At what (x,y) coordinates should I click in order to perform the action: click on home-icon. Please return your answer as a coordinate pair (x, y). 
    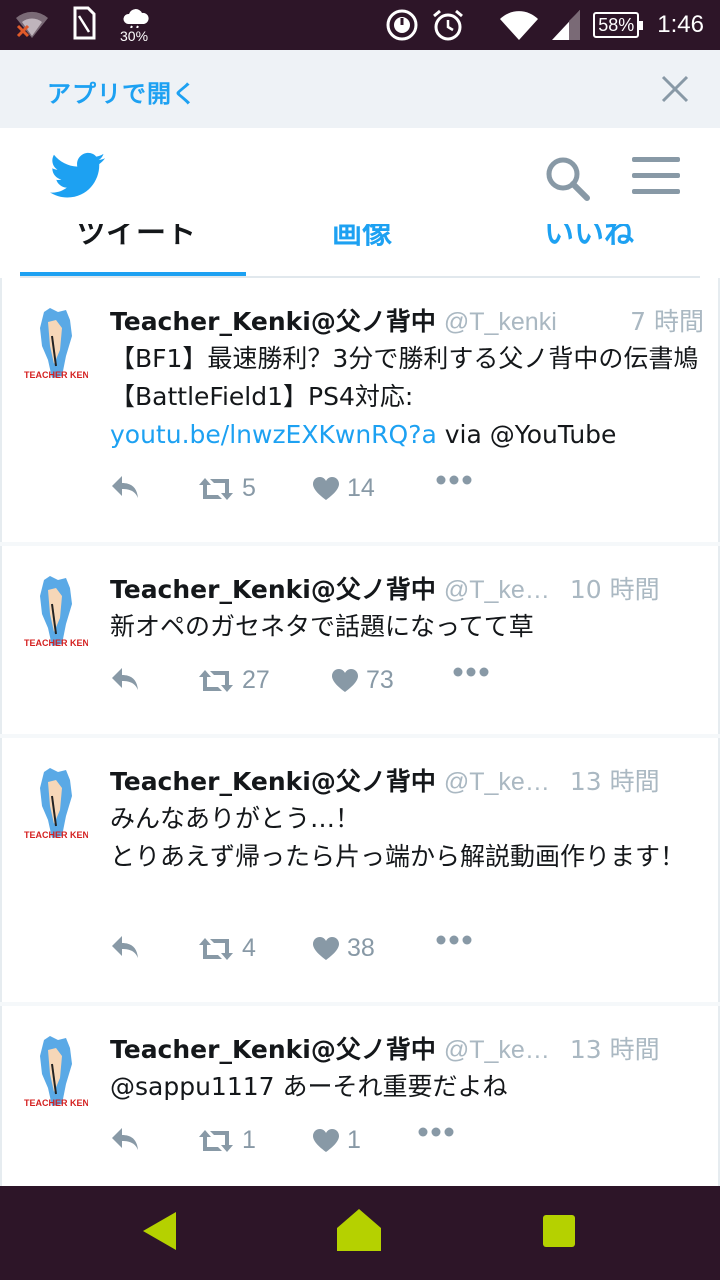
    Looking at the image, I should click on (359, 1230).